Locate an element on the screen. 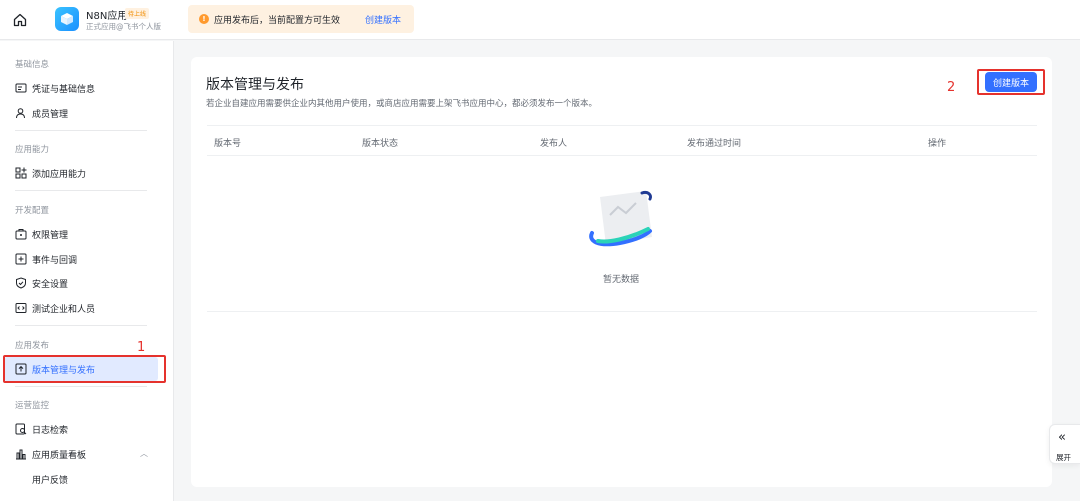  sidebar-item-label: 用户反馈 is located at coordinates (50, 481).